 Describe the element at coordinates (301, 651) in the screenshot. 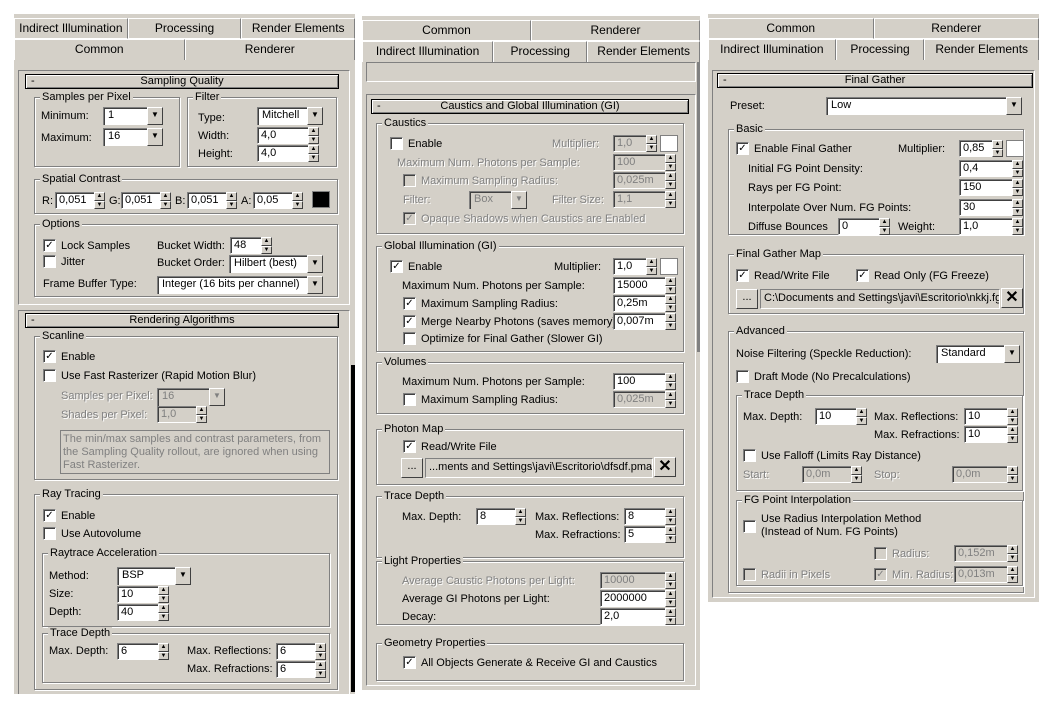

I see `max-reflections-spinner: 6 ▲ ▼` at that location.